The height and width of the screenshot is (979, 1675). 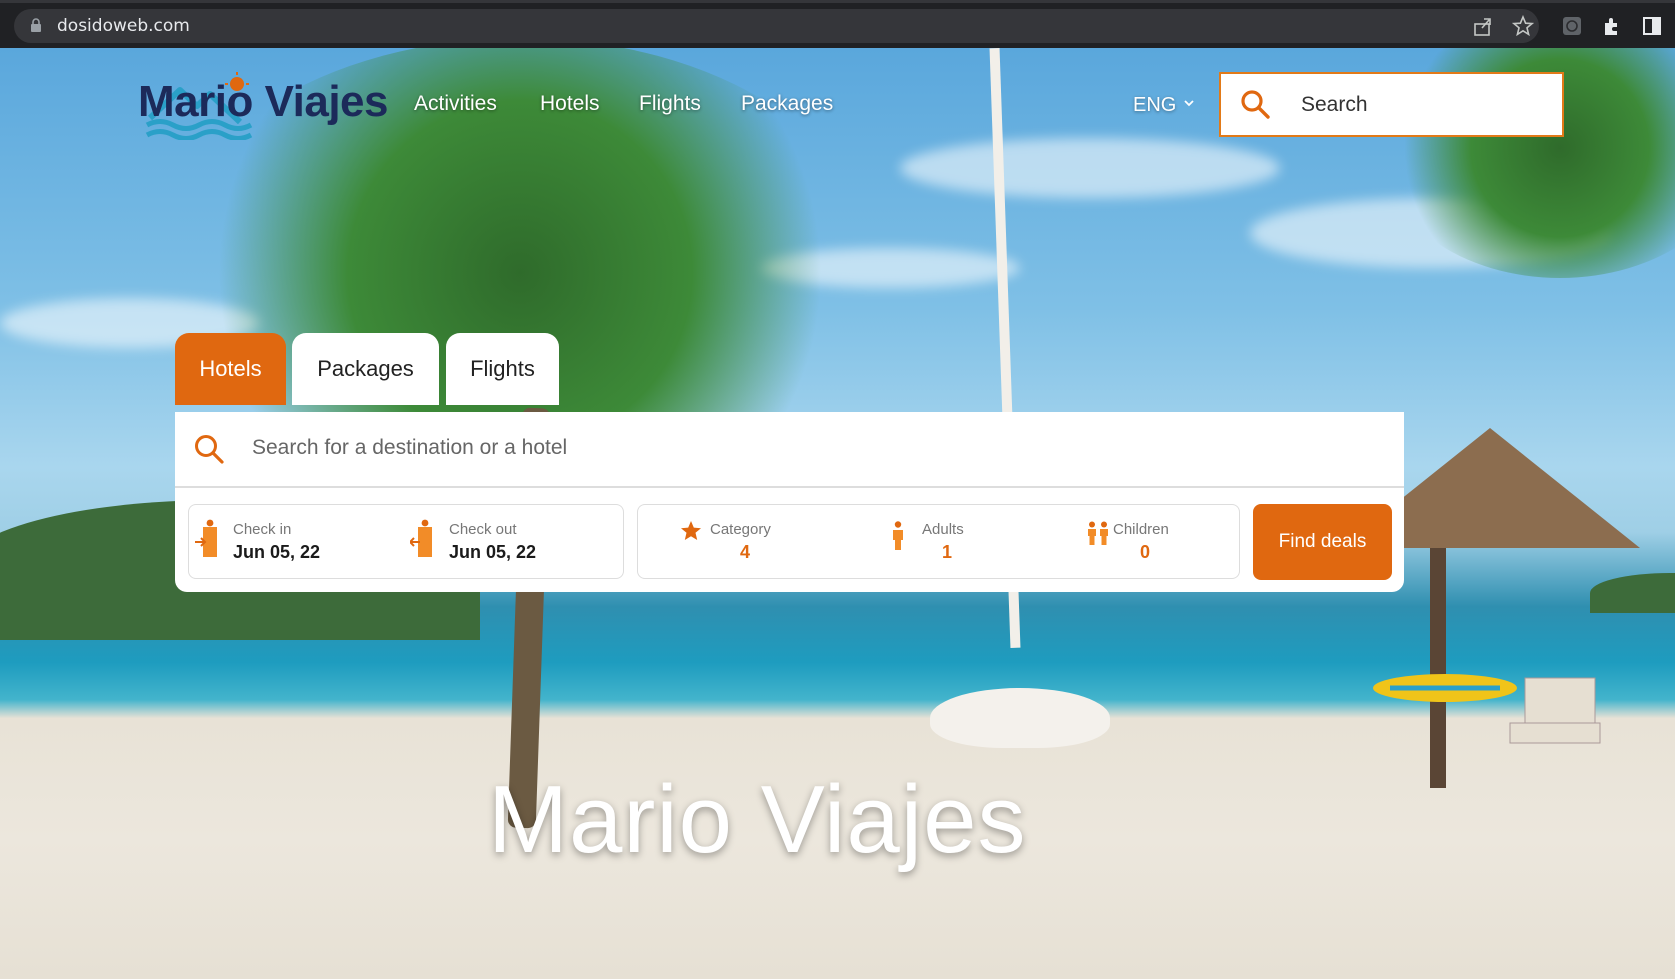 What do you see at coordinates (421, 538) in the screenshot?
I see `door-exit-icon` at bounding box center [421, 538].